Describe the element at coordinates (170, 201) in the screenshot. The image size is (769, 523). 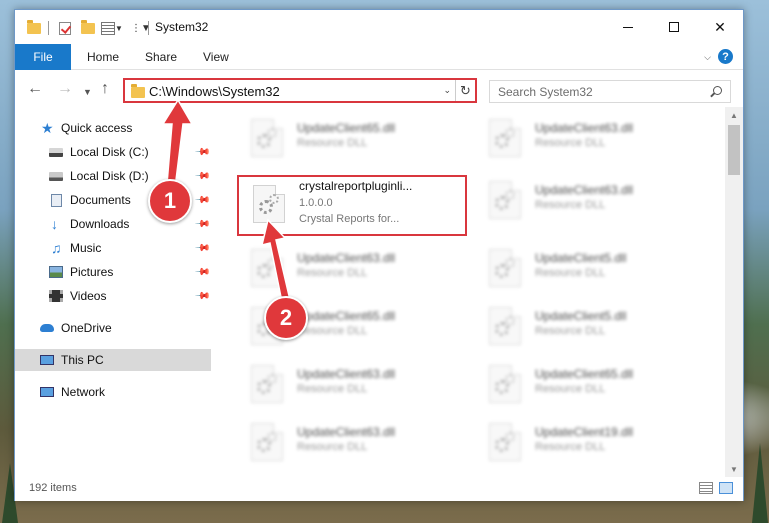
I see `step-badge-1: 1` at that location.